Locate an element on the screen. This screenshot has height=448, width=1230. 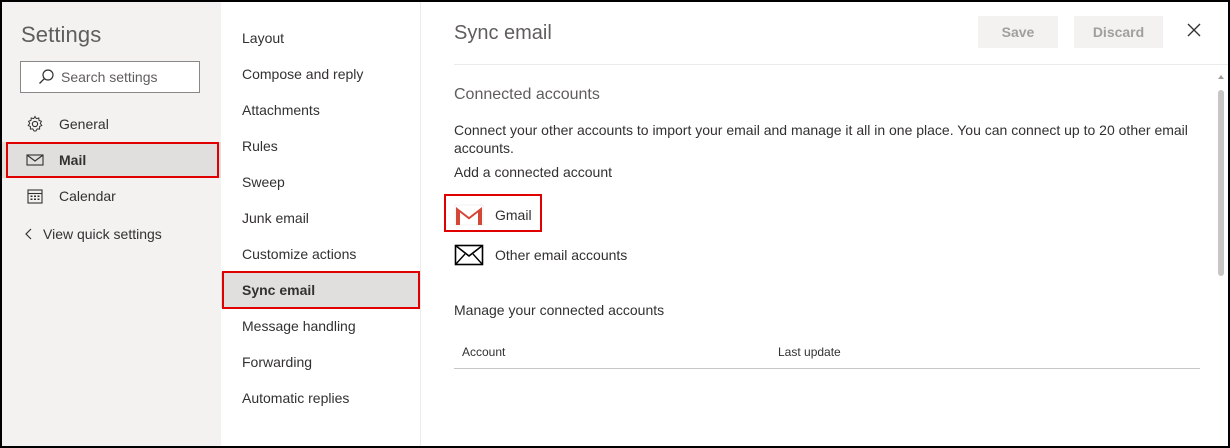
add-connected-account-label: Add a connected account is located at coordinates (533, 172).